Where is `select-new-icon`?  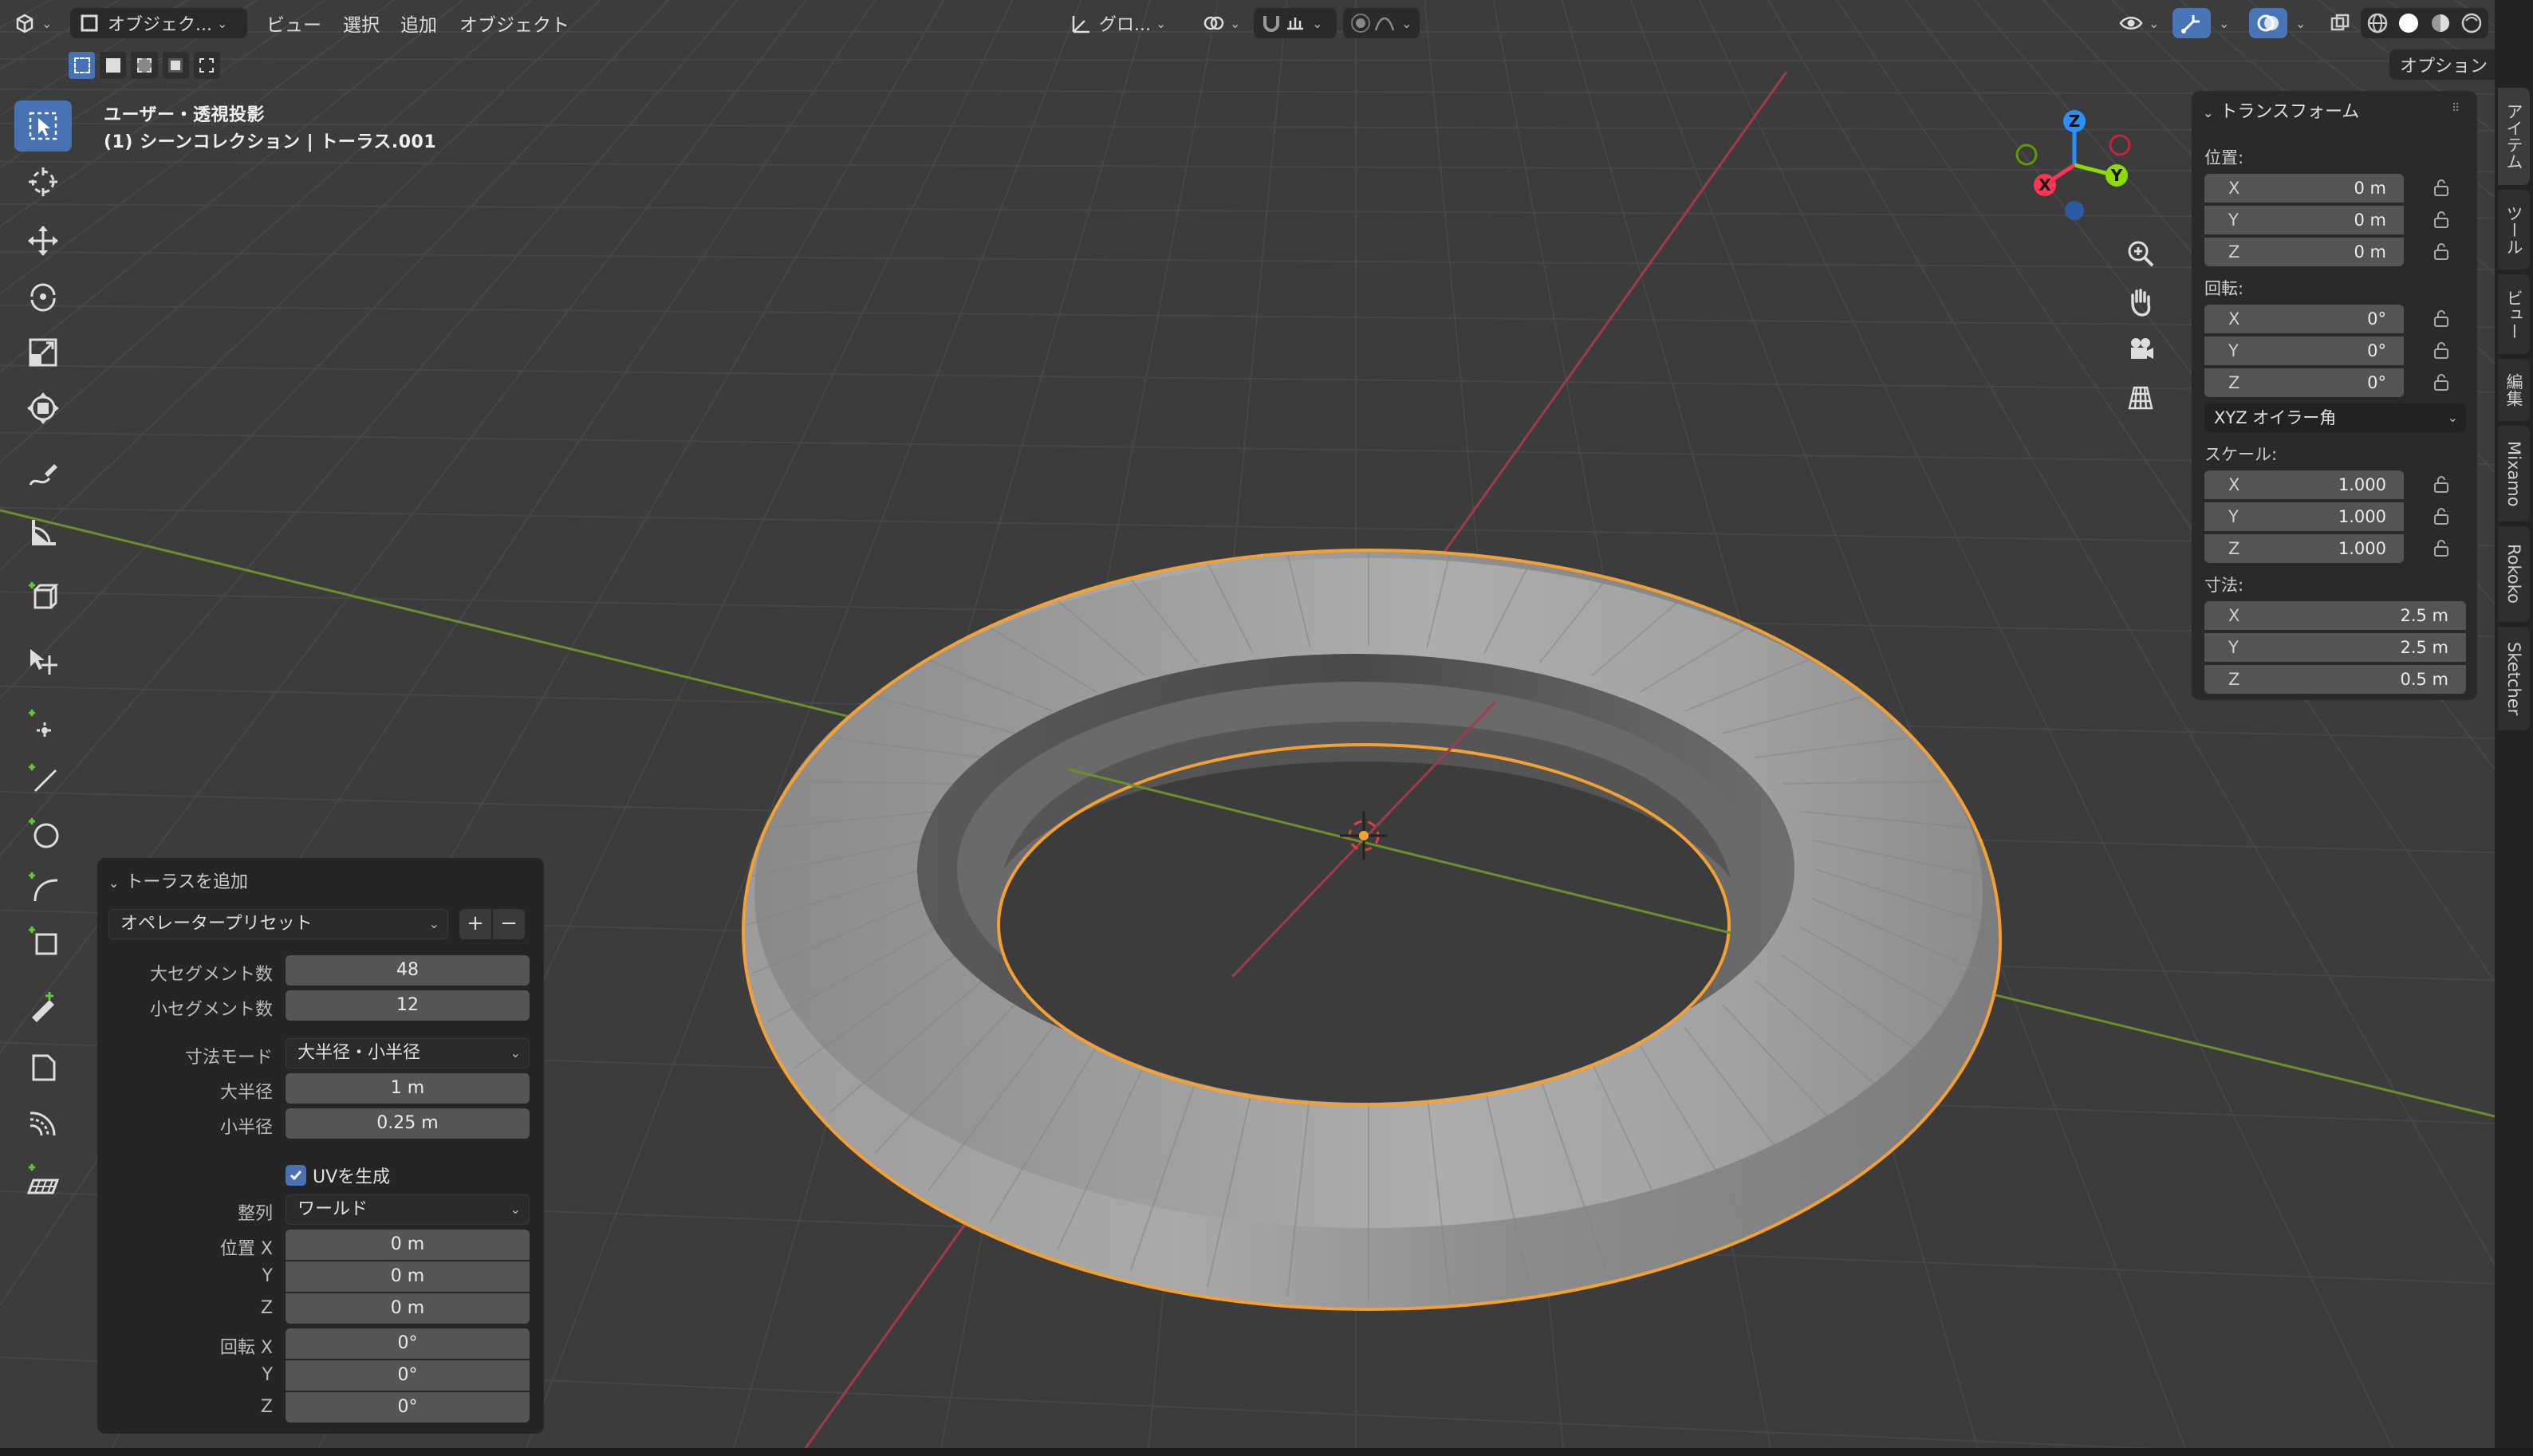
select-new-icon is located at coordinates (82, 65).